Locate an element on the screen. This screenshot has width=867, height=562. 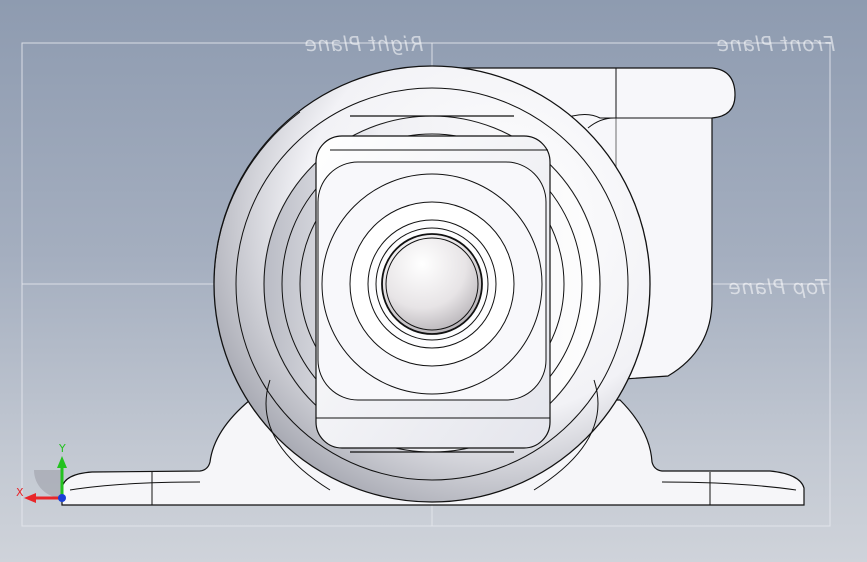
right-plane-label: Right Plane is located at coordinates (364, 44).